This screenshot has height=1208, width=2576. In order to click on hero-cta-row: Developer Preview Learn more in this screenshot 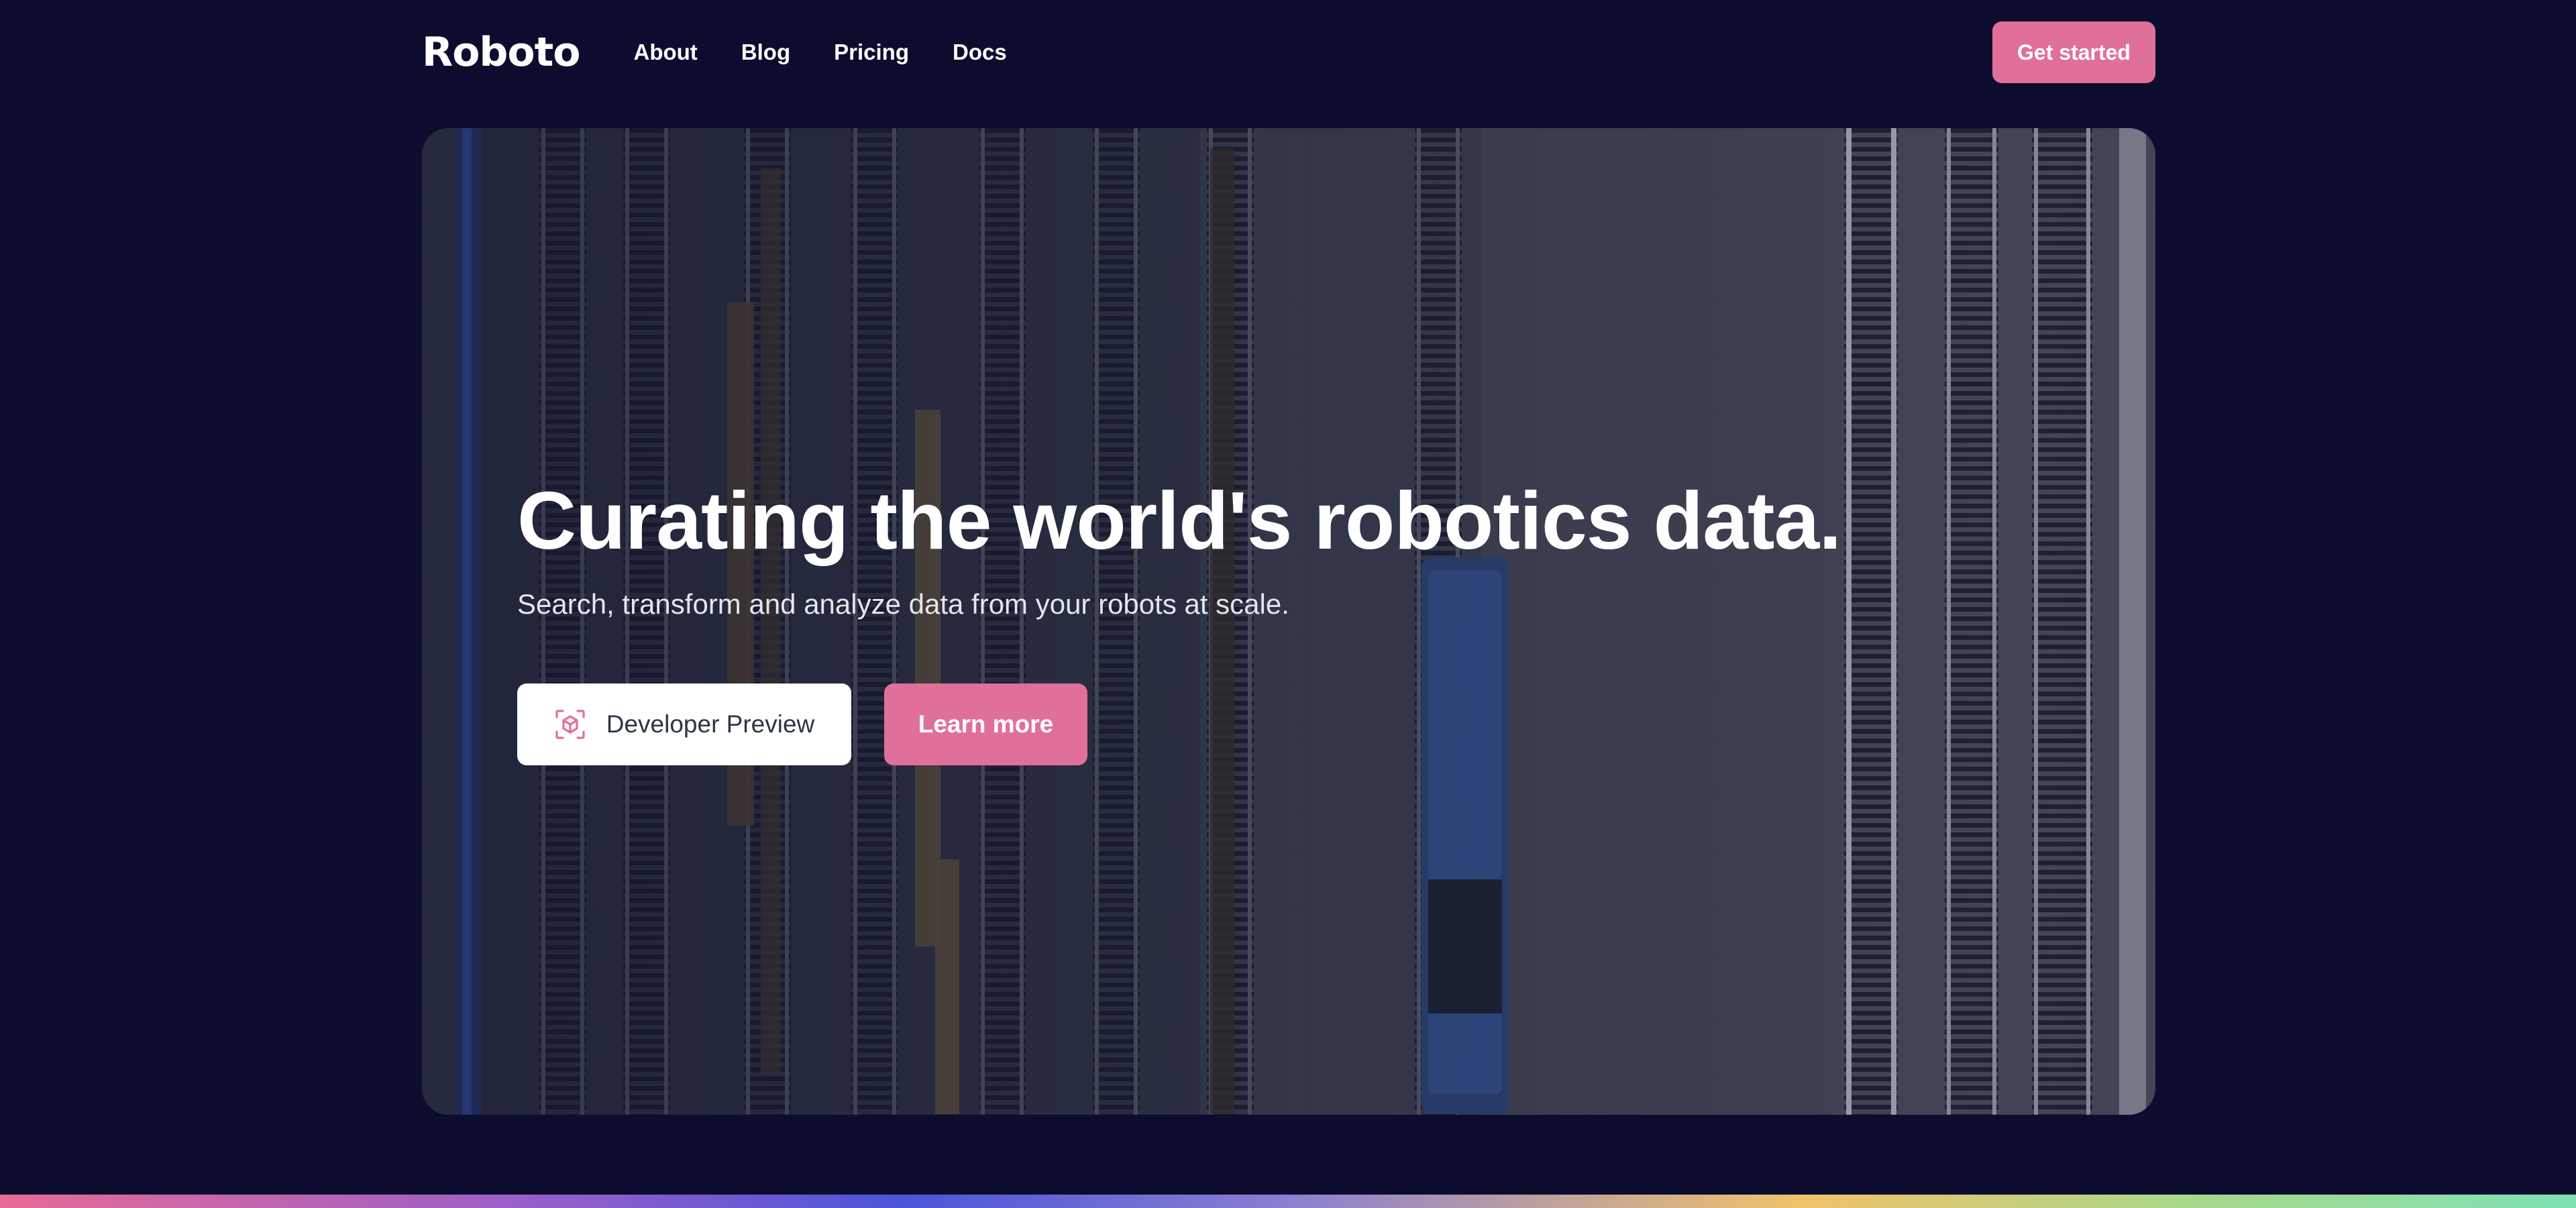, I will do `click(1288, 724)`.